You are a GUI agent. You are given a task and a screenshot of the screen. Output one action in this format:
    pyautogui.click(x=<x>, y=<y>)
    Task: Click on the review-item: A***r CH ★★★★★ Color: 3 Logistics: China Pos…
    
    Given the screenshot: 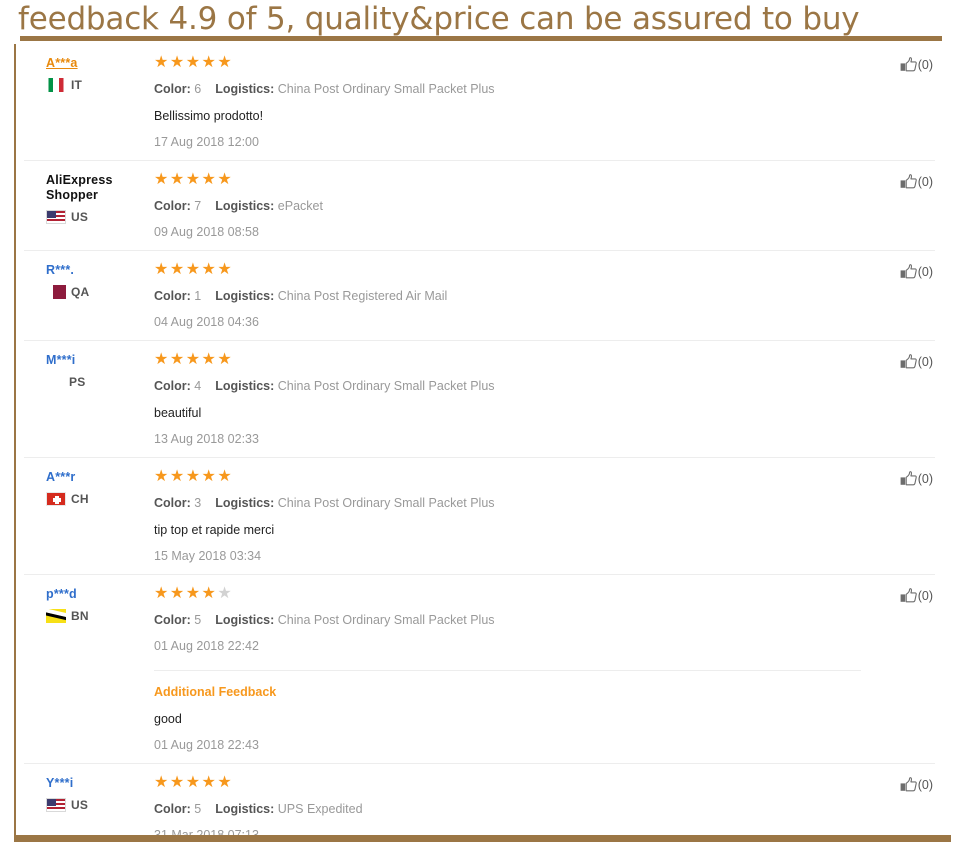 What is the action you would take?
    pyautogui.click(x=479, y=516)
    